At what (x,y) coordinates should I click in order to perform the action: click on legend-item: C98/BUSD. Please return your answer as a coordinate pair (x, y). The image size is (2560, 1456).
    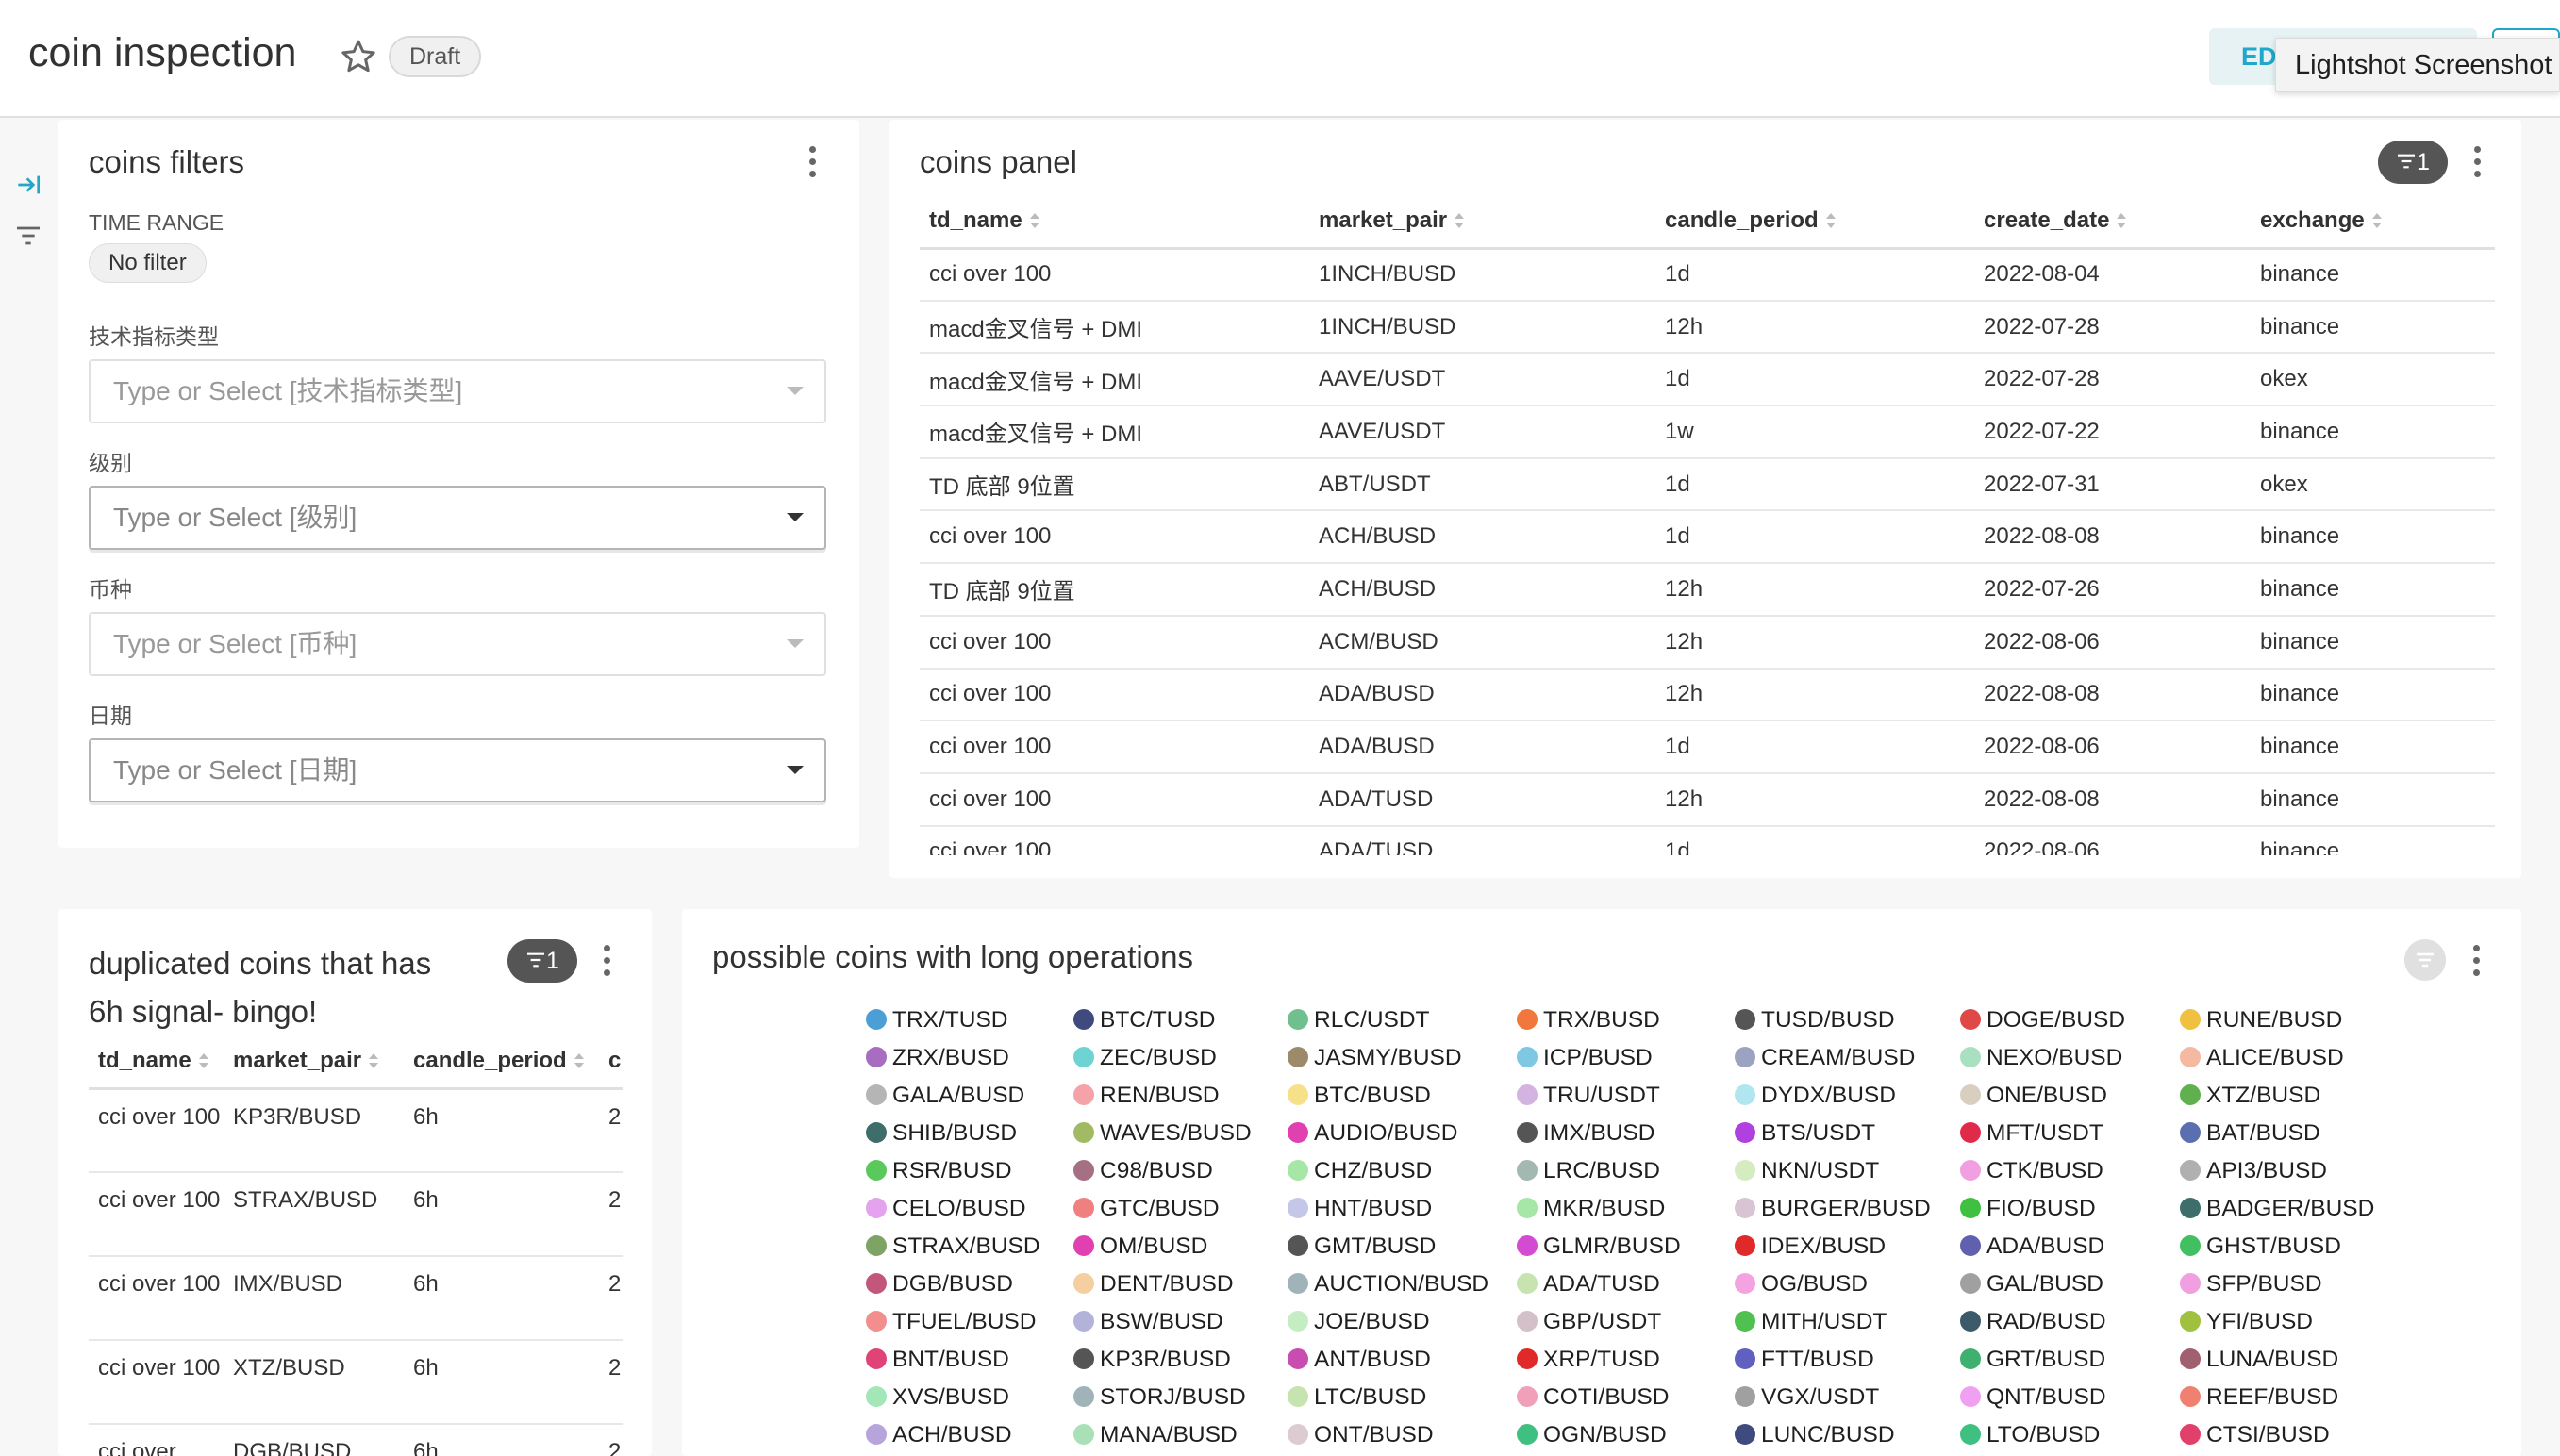
    Looking at the image, I should click on (1143, 1171).